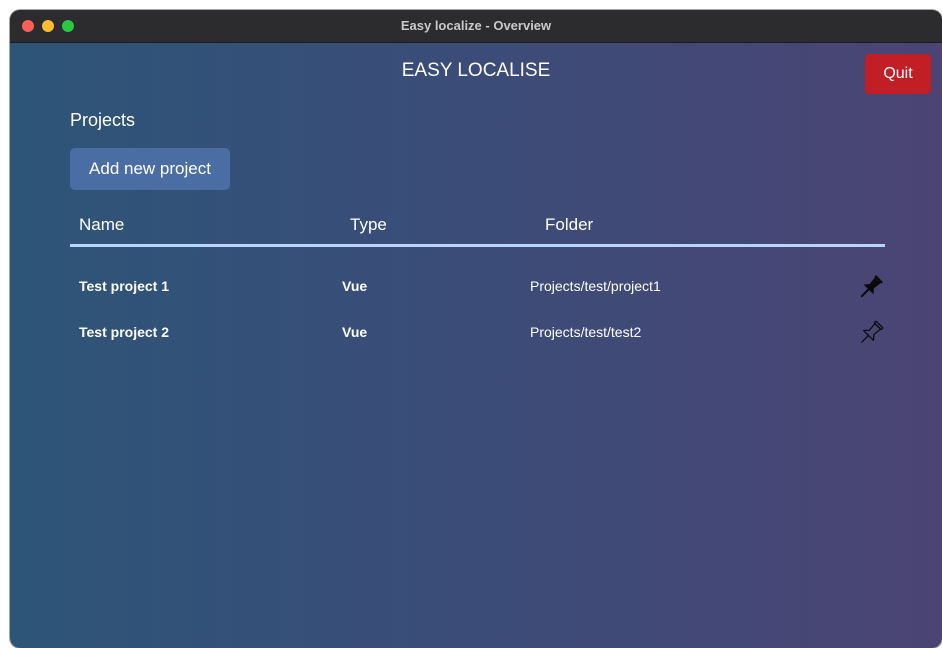  Describe the element at coordinates (477, 245) in the screenshot. I see `table-header-divider` at that location.